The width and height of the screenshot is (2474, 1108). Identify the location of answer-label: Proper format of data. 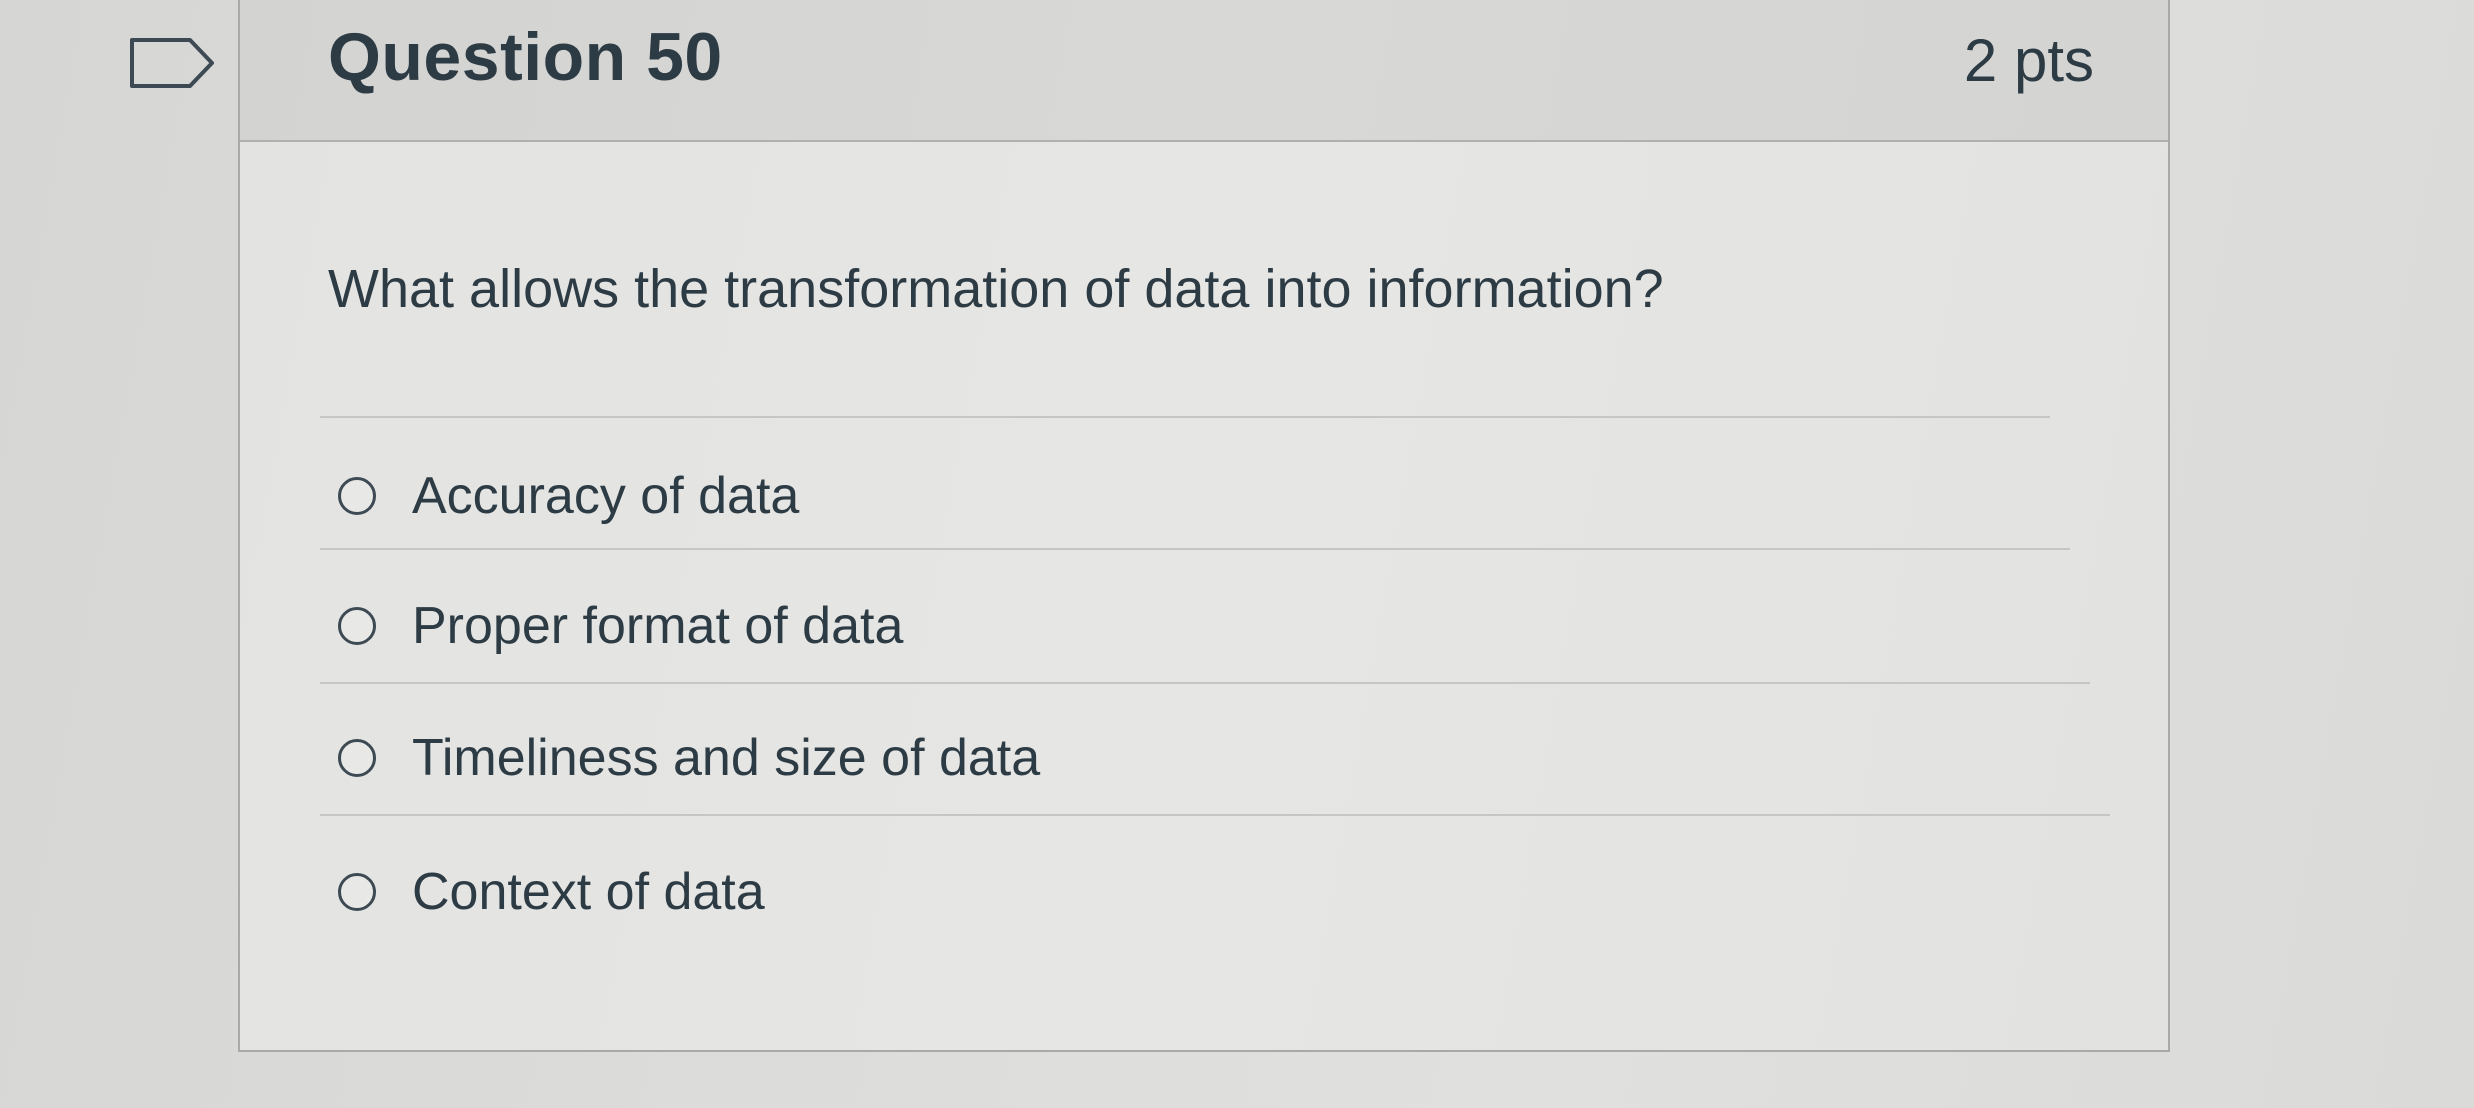
(658, 626).